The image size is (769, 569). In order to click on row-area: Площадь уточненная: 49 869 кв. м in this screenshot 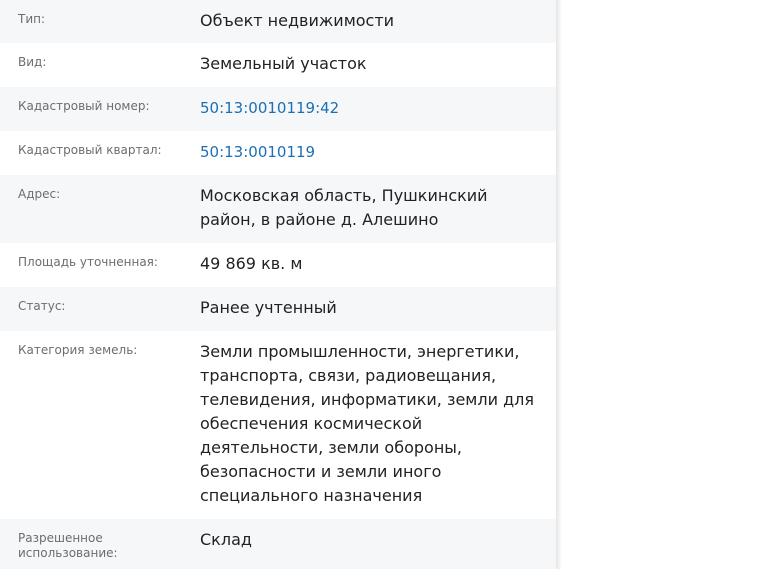, I will do `click(278, 265)`.